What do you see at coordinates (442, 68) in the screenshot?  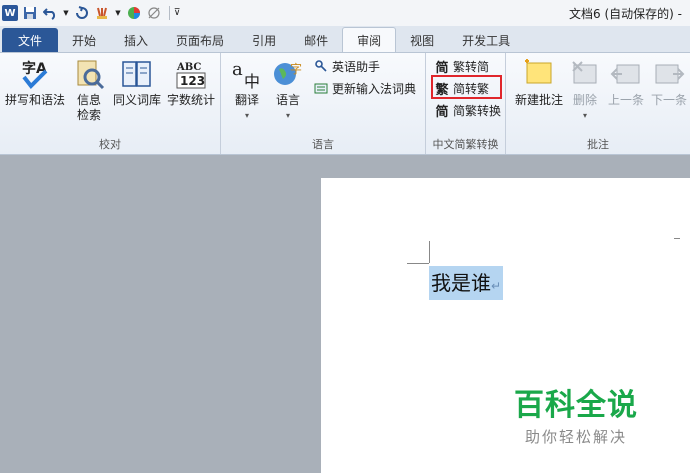 I see `trad-to-simp-icon: 简` at bounding box center [442, 68].